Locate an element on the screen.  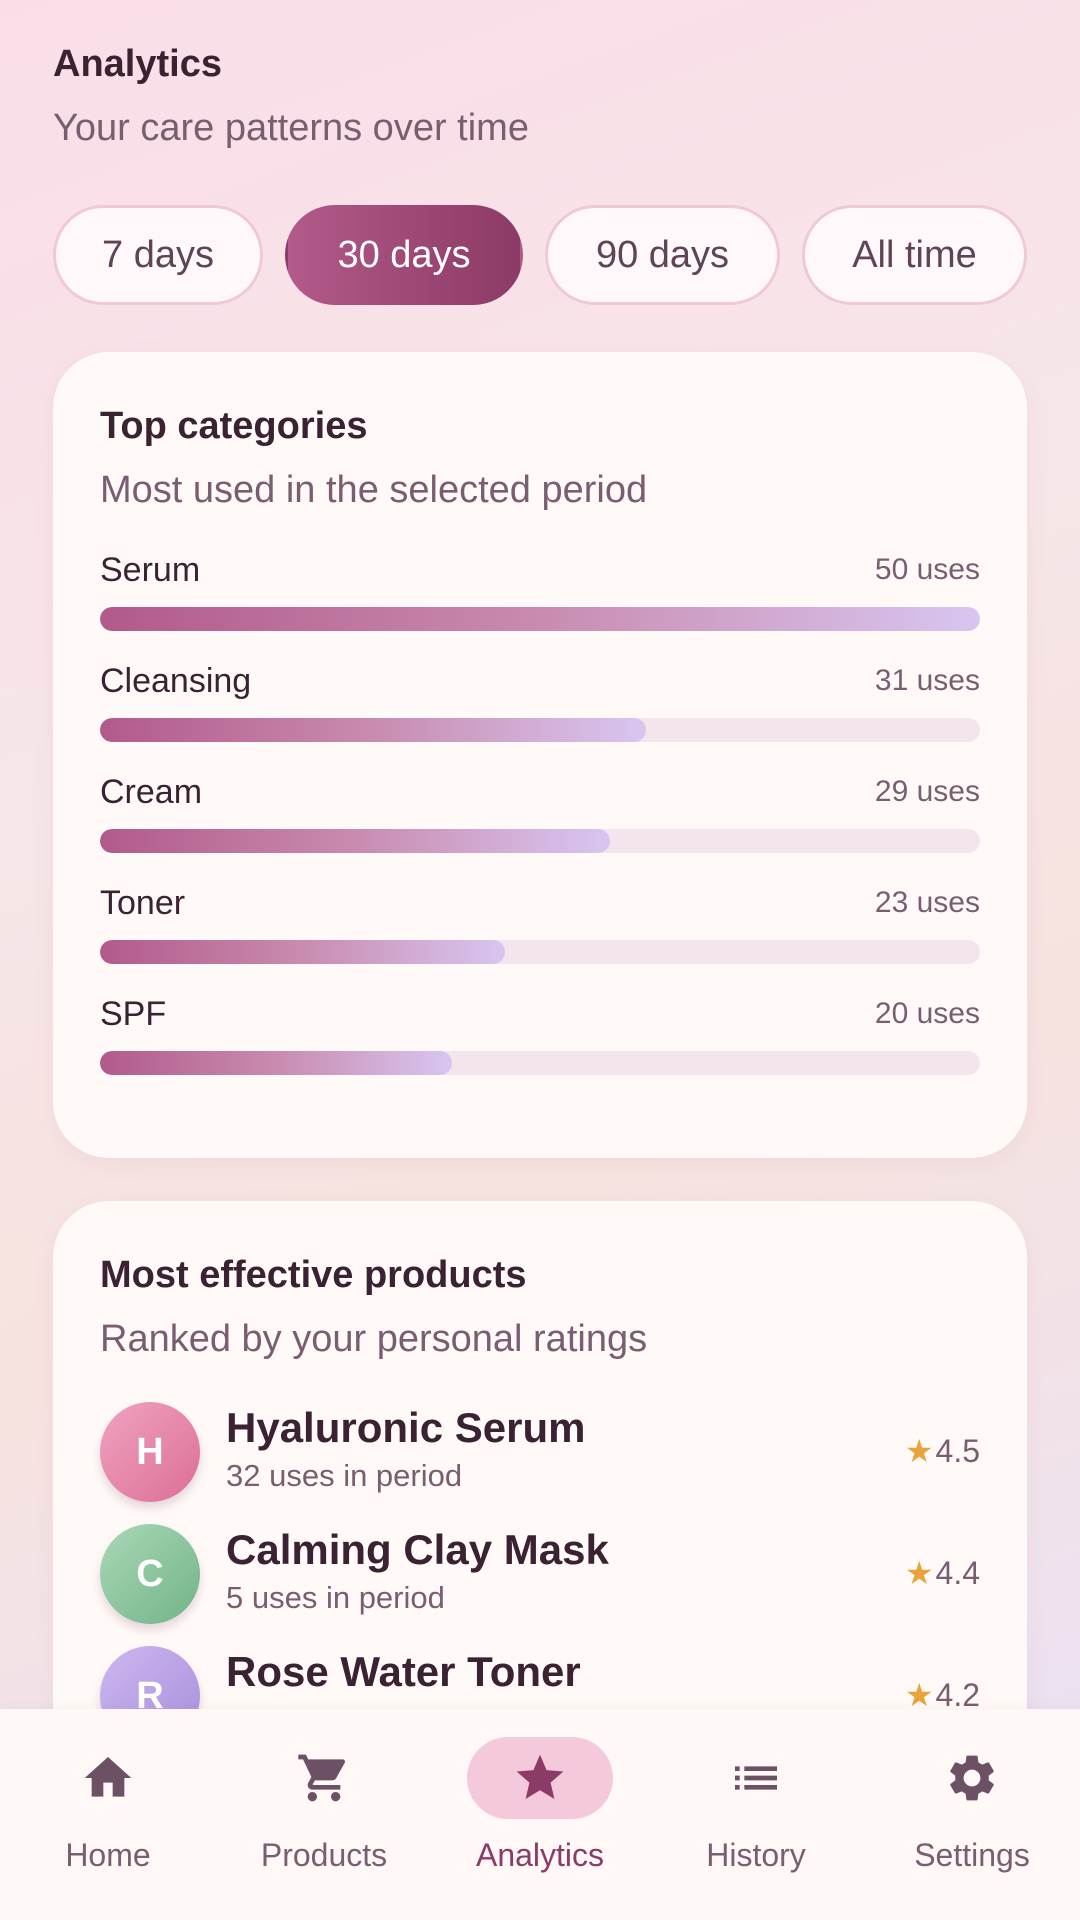
category-uses: 29 uses is located at coordinates (927, 792).